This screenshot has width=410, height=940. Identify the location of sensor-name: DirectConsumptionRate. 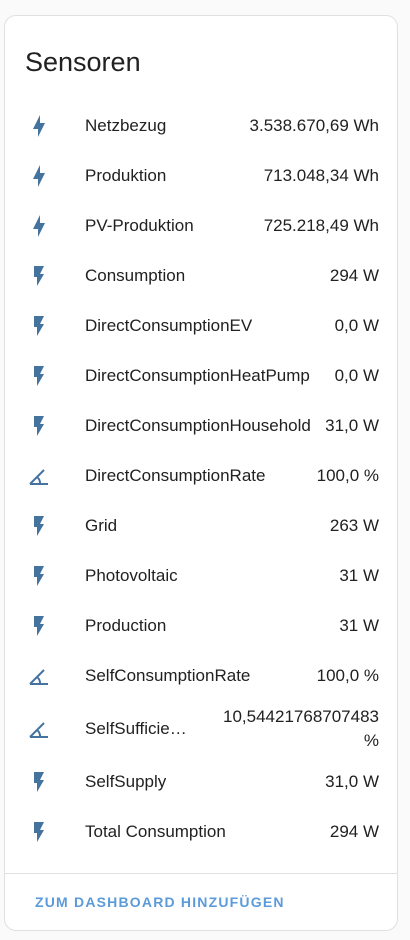
(175, 475).